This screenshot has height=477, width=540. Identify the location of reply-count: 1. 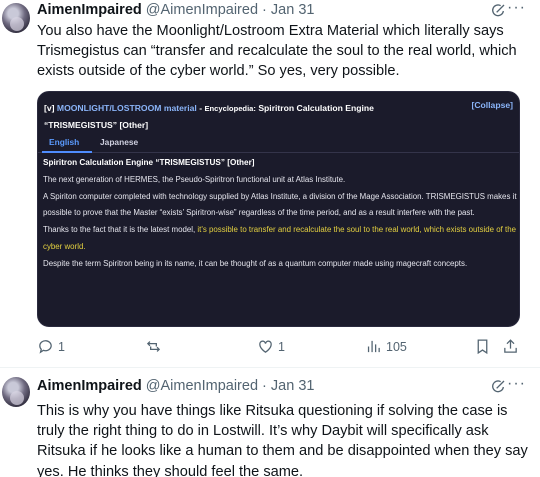
(61, 346).